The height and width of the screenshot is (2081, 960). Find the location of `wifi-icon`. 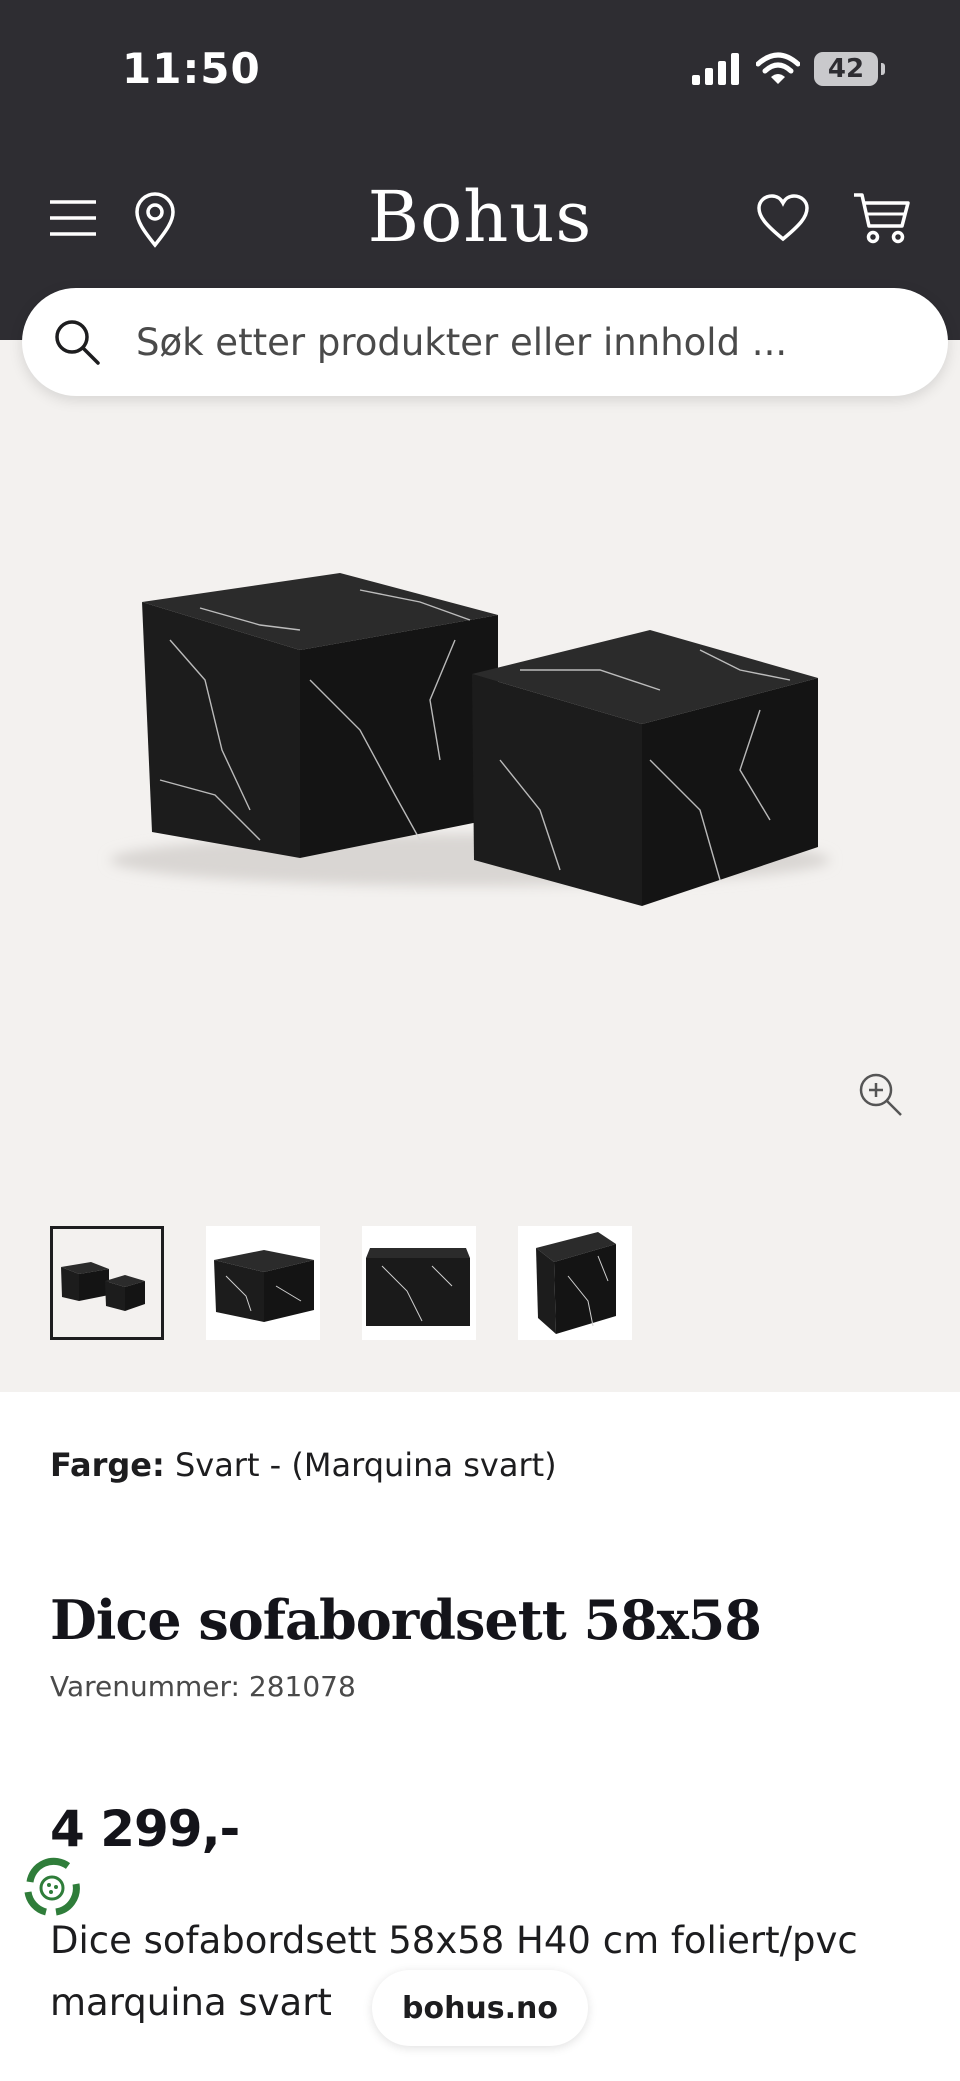

wifi-icon is located at coordinates (778, 68).